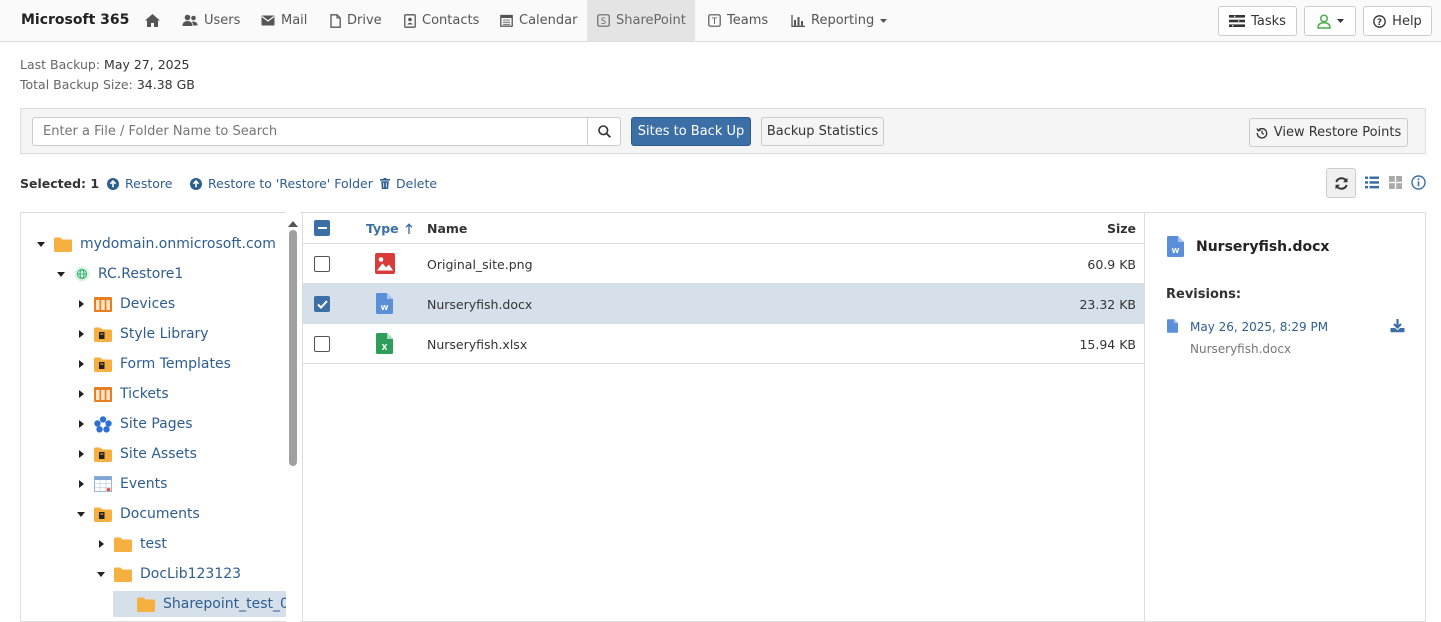 This screenshot has height=622, width=1441. I want to click on file-row: W Nurseryfish.docx 23.32 KB, so click(723, 304).